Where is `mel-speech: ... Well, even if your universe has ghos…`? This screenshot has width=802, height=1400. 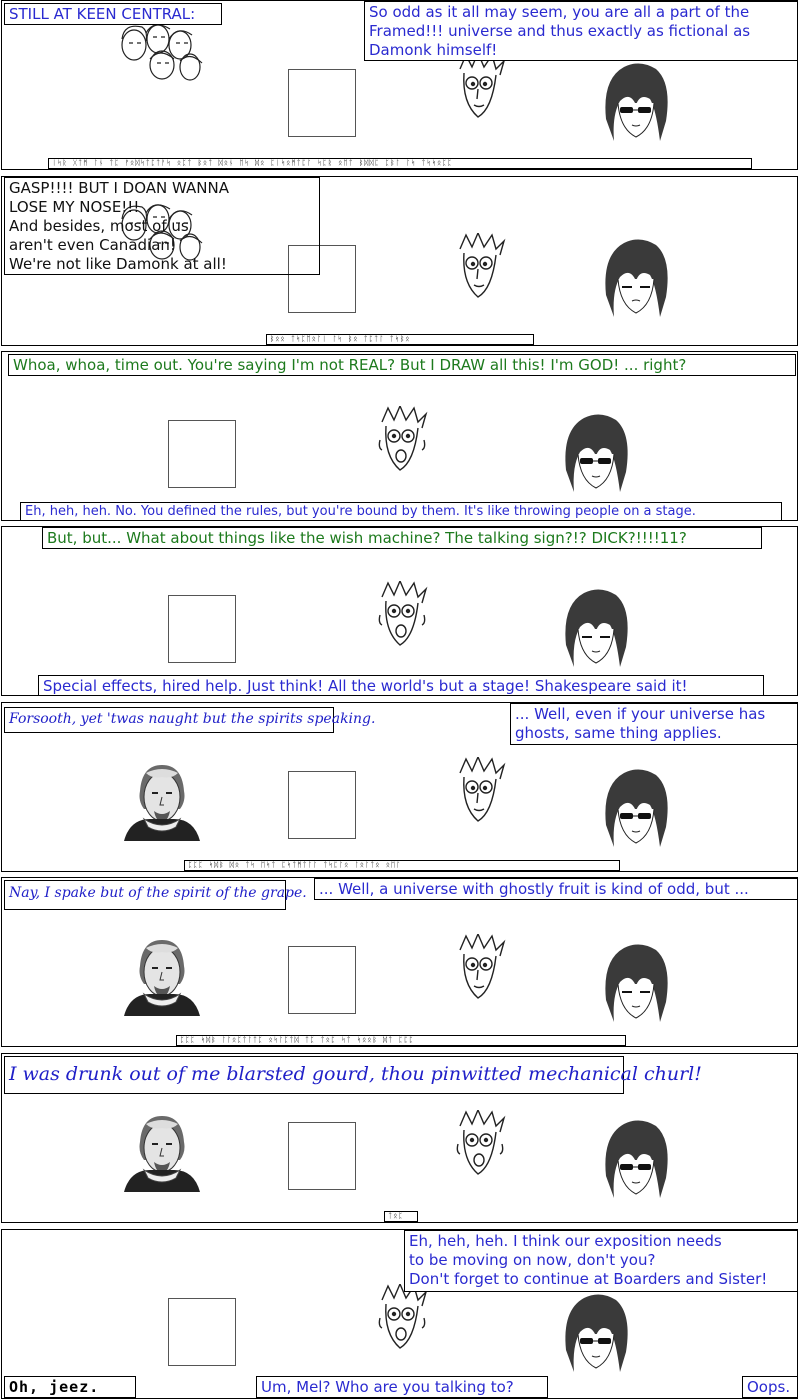
mel-speech: ... Well, even if your universe has ghos… is located at coordinates (653, 724).